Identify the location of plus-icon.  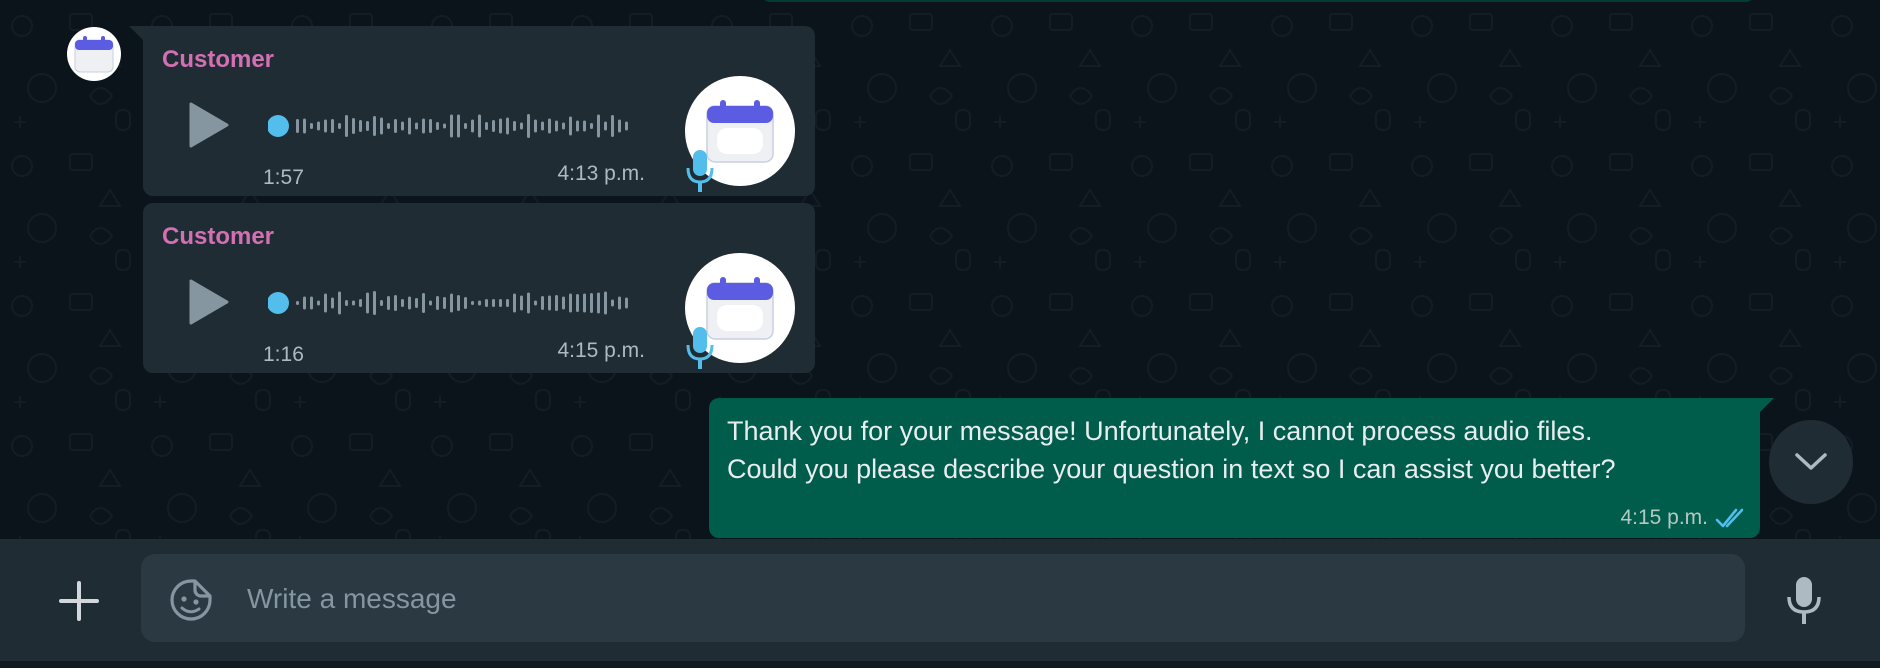
(79, 601).